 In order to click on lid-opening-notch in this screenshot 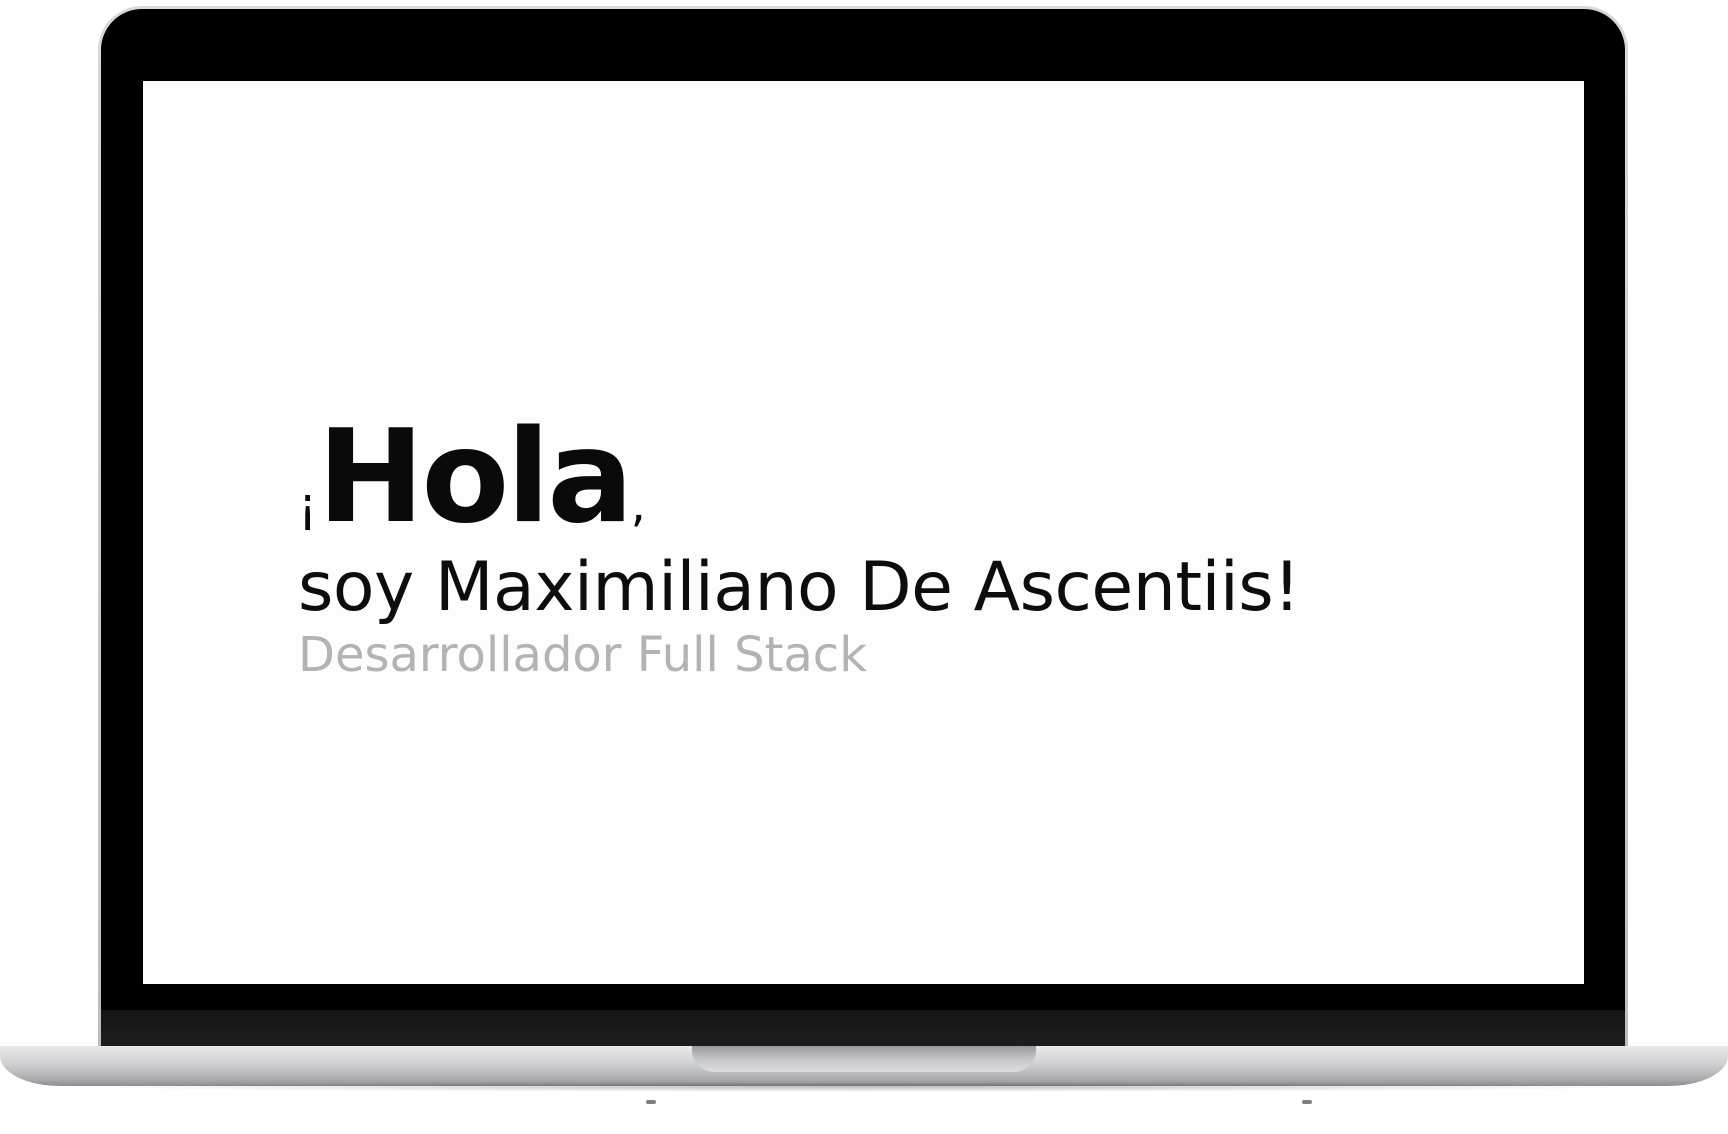, I will do `click(864, 1059)`.